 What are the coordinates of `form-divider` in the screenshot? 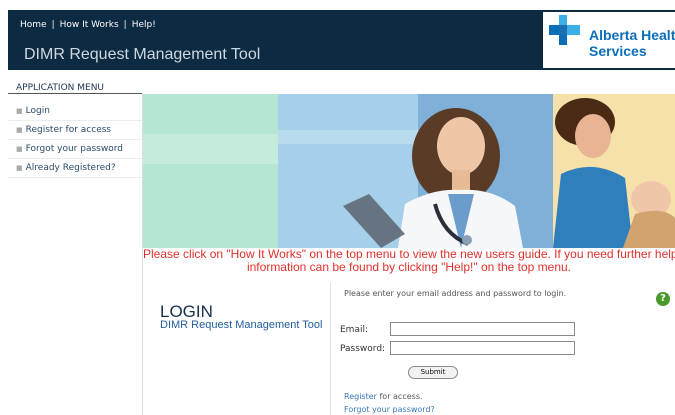 It's located at (330, 348).